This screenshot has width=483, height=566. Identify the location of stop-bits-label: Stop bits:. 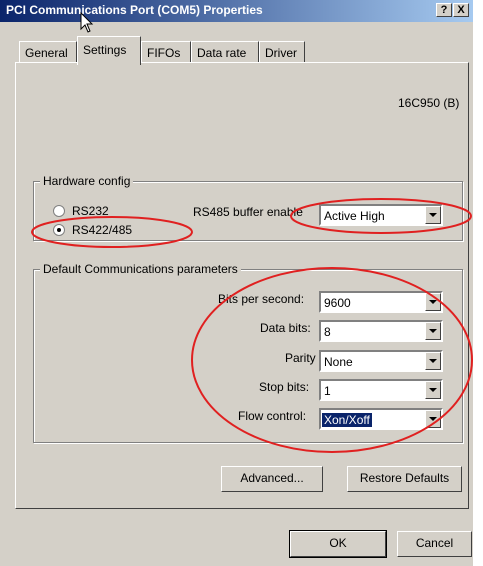
(284, 387).